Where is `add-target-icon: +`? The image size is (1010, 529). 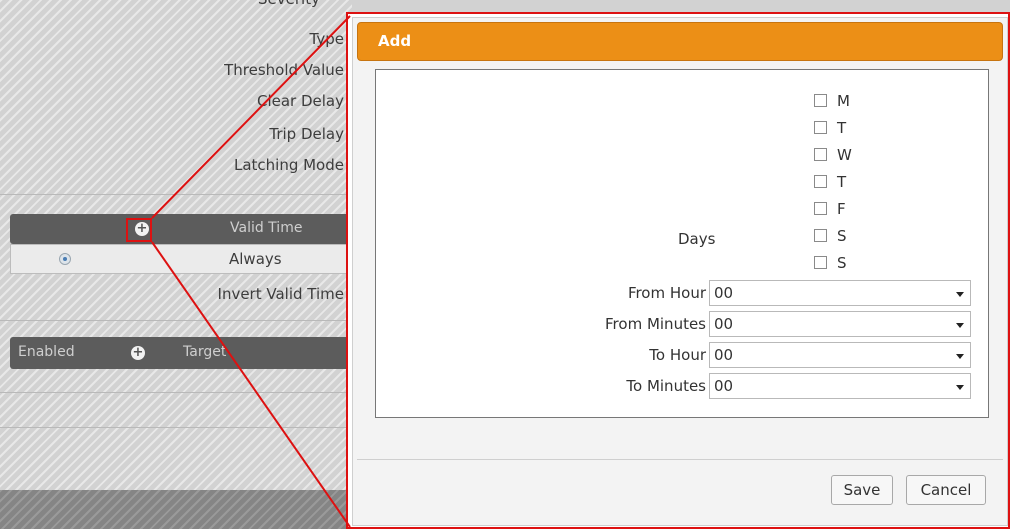
add-target-icon: + is located at coordinates (138, 353).